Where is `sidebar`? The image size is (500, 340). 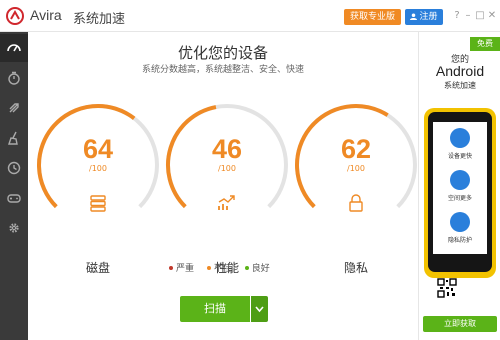
sidebar is located at coordinates (14, 186).